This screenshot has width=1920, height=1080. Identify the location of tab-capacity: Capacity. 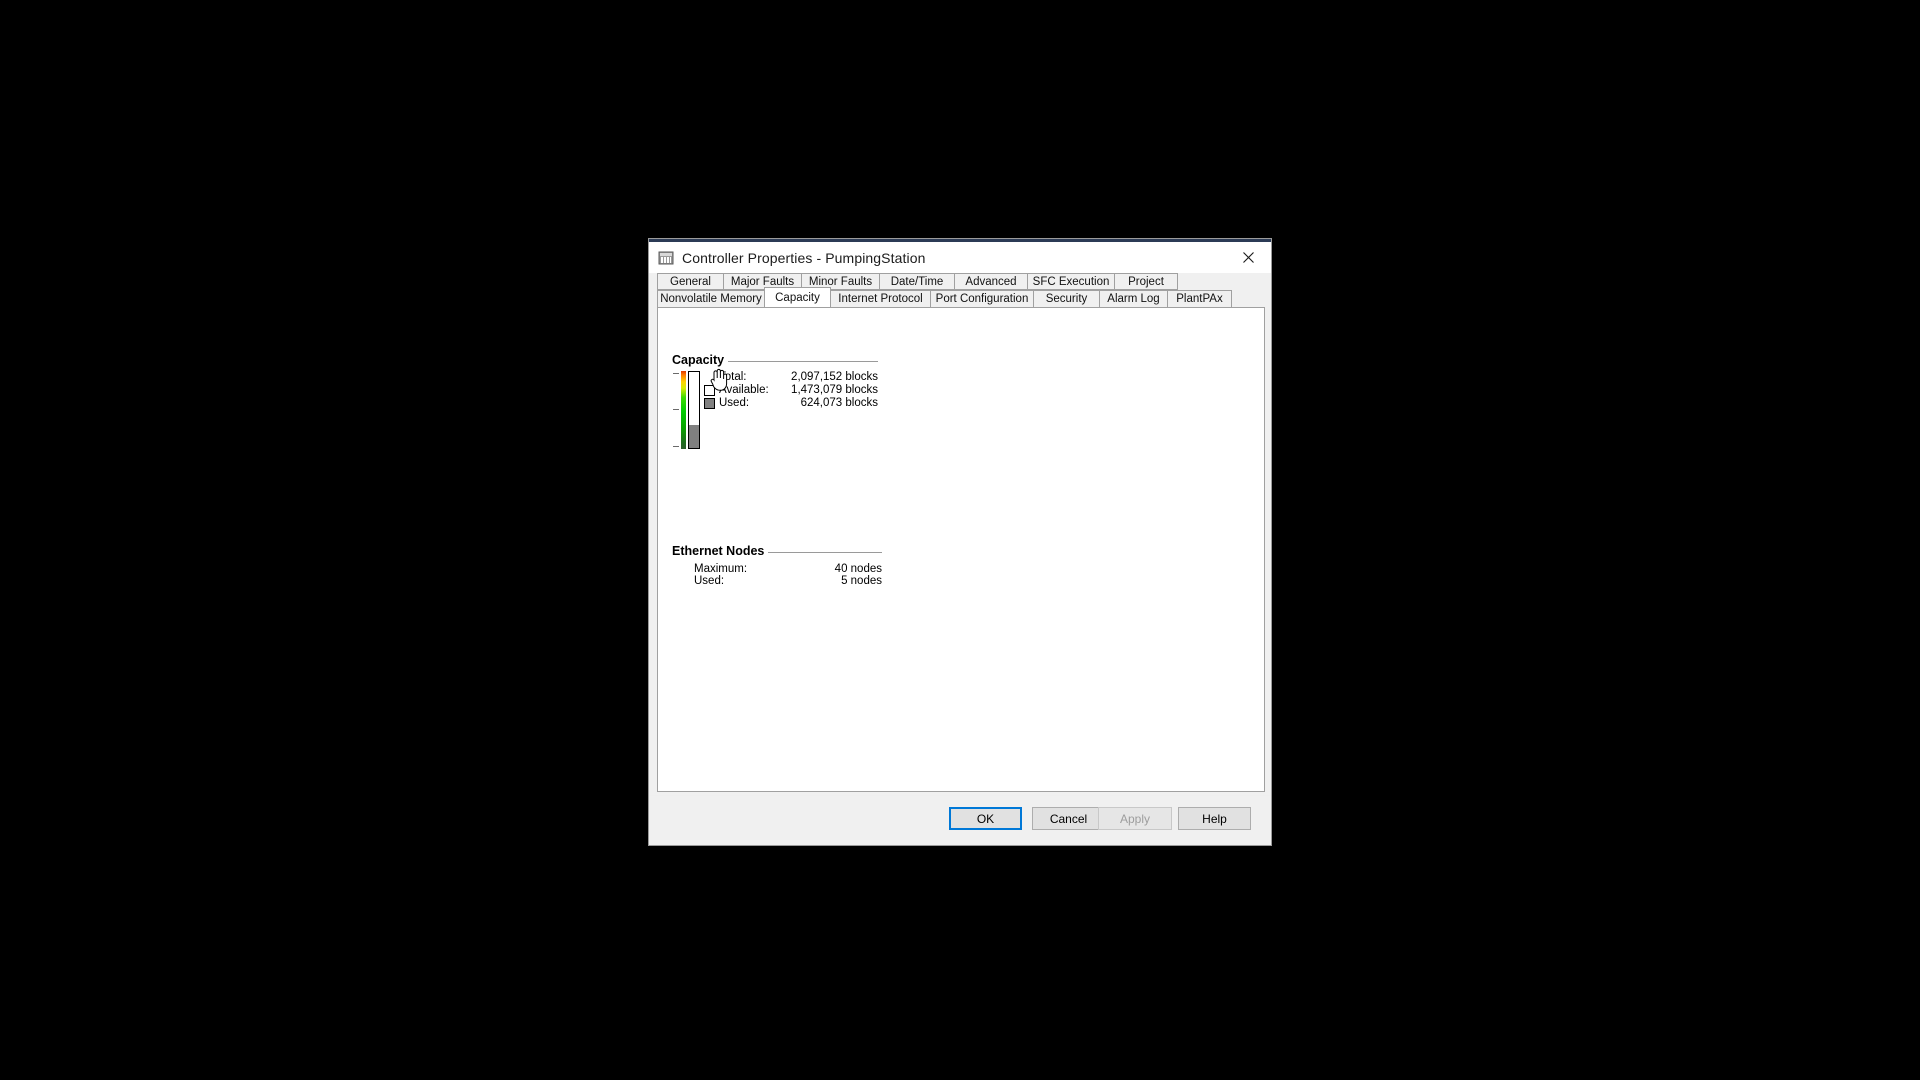
(797, 297).